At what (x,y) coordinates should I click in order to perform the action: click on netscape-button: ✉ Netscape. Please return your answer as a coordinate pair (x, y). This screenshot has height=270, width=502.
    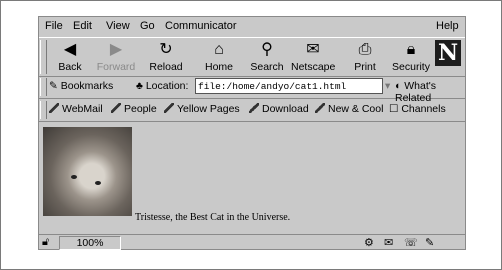
    Looking at the image, I should click on (313, 57).